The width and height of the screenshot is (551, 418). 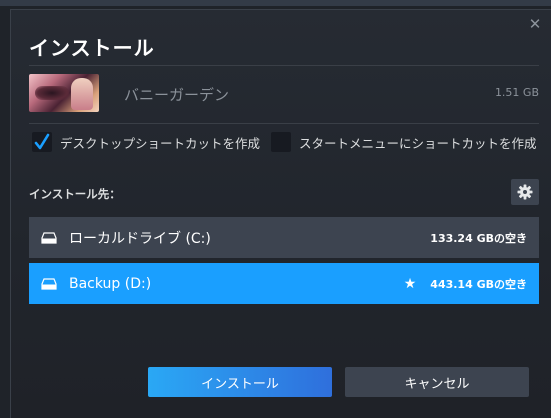 What do you see at coordinates (478, 284) in the screenshot?
I see `drive-free-space: 443.14 GBの空き` at bounding box center [478, 284].